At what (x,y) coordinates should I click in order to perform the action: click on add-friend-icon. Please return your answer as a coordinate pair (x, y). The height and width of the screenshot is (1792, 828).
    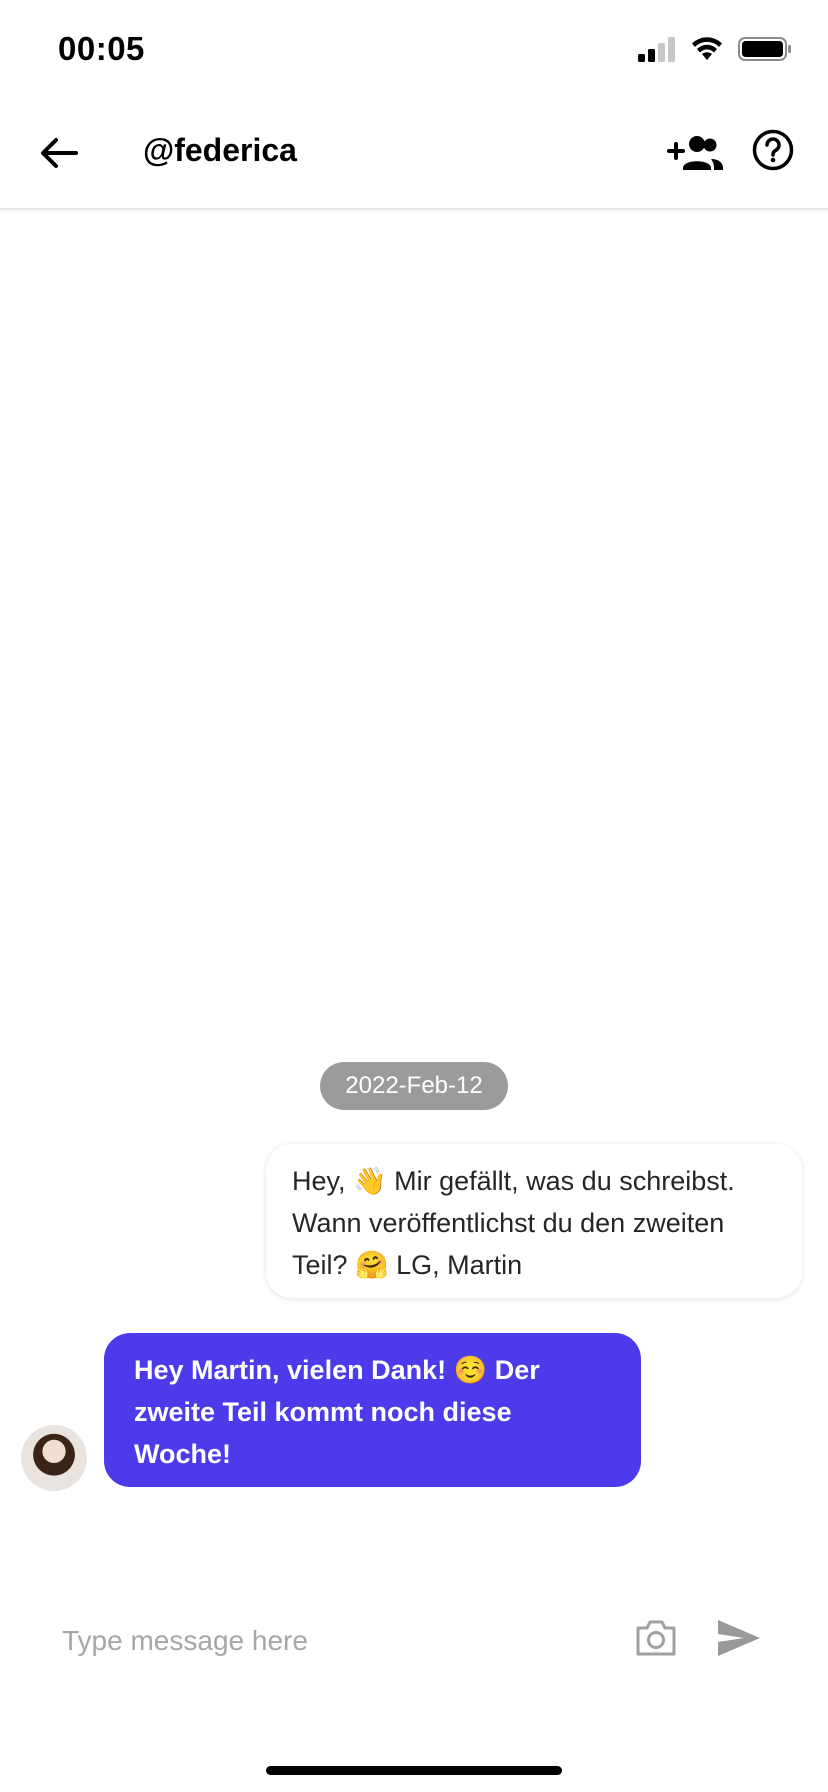
    Looking at the image, I should click on (695, 153).